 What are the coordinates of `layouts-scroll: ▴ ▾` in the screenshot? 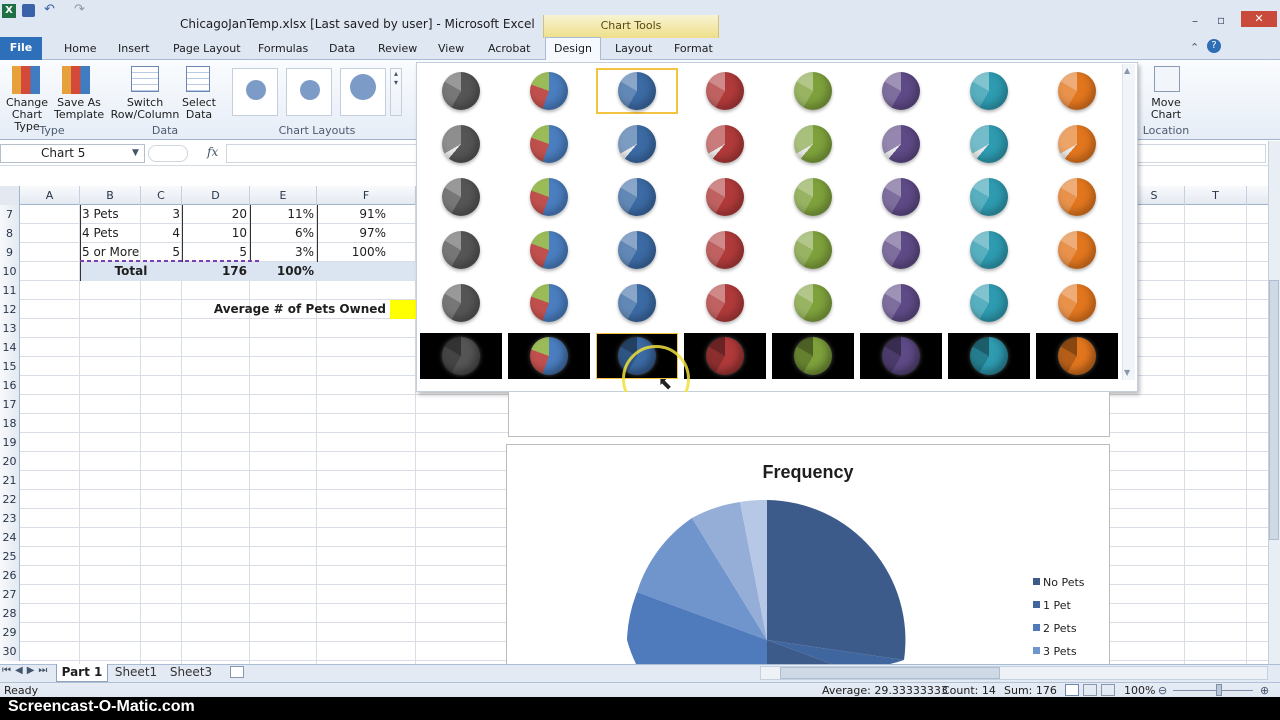 It's located at (396, 92).